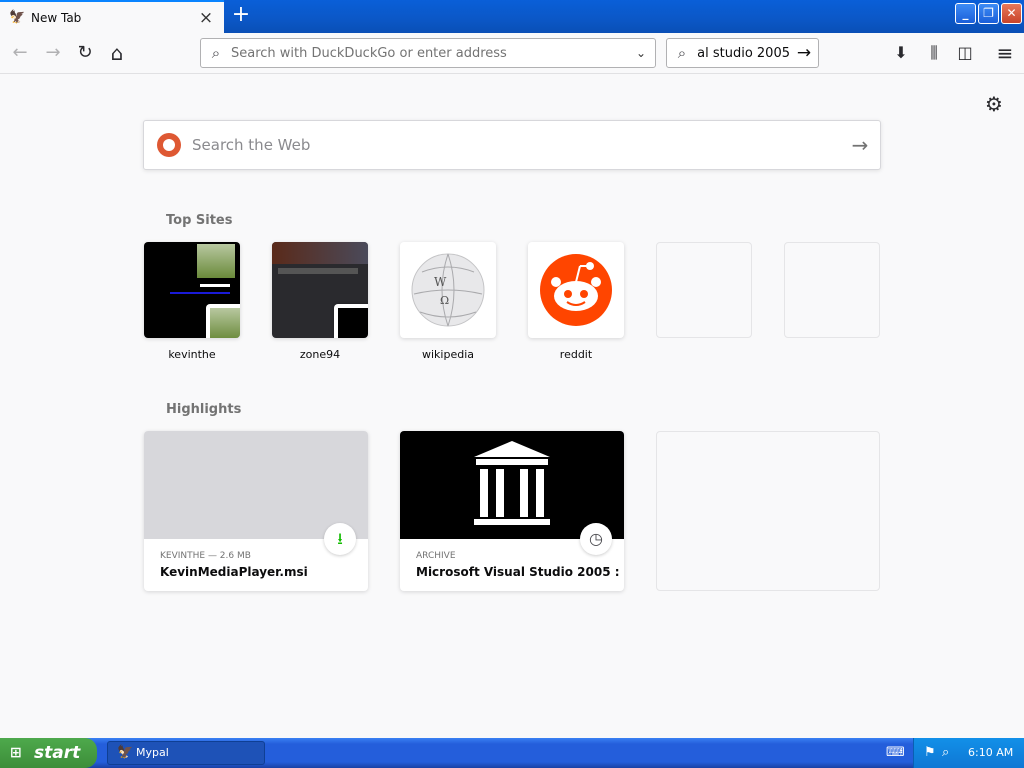  I want to click on mypal-favicon-icon: 🦅, so click(17, 17).